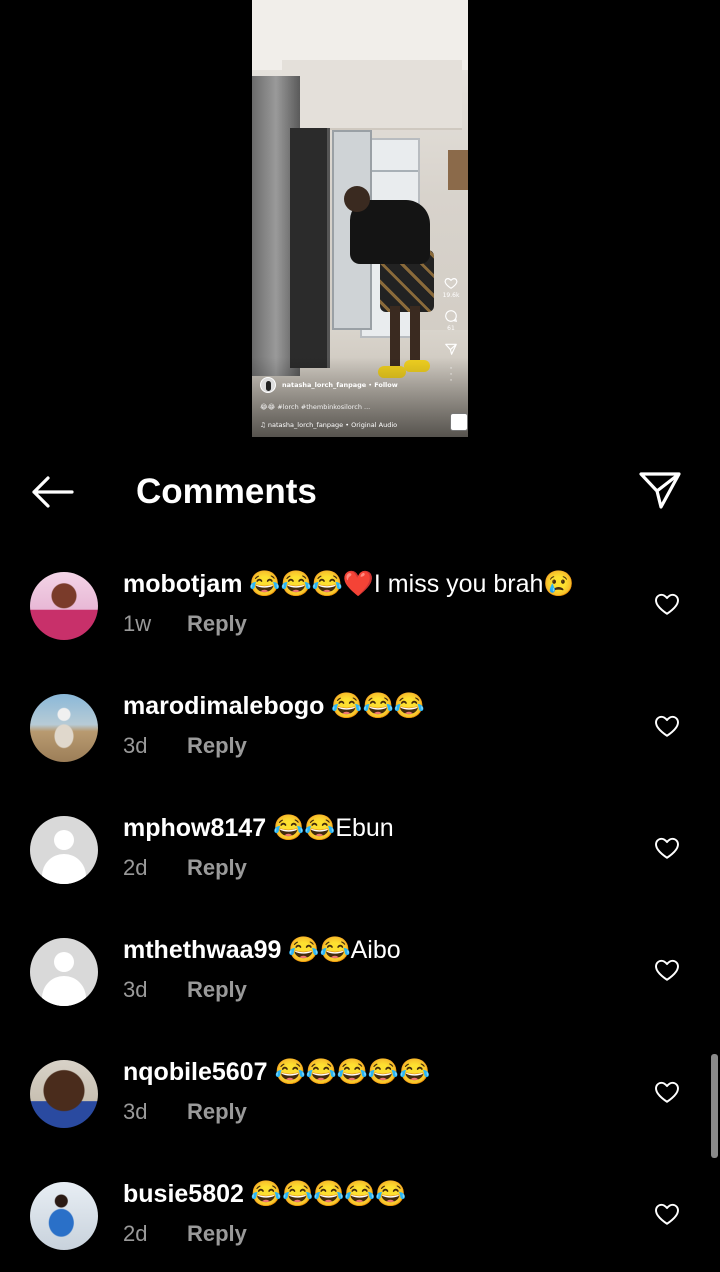  I want to click on video-scene-person-head, so click(357, 199).